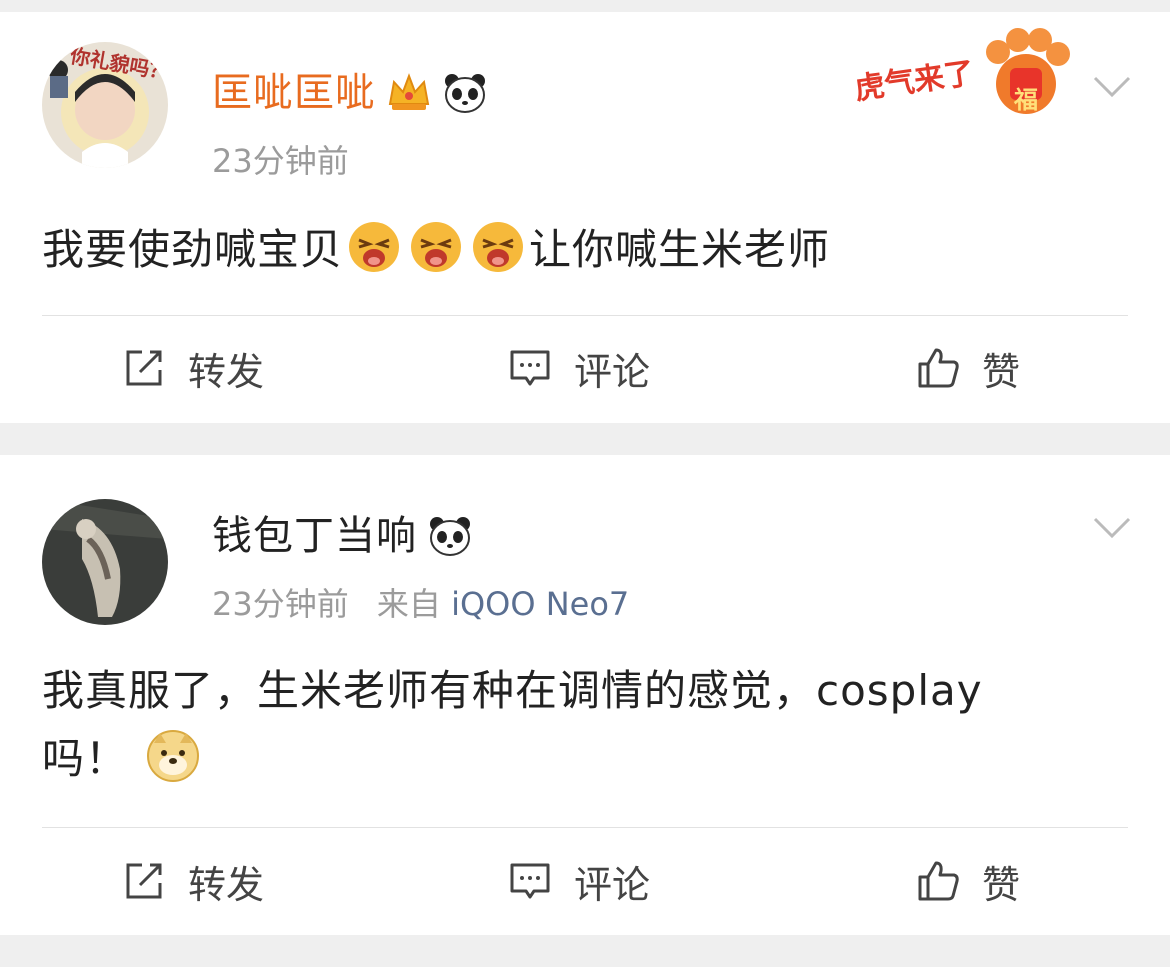 Image resolution: width=1170 pixels, height=967 pixels. What do you see at coordinates (105, 105) in the screenshot?
I see `avatar: 你礼貌吗？` at bounding box center [105, 105].